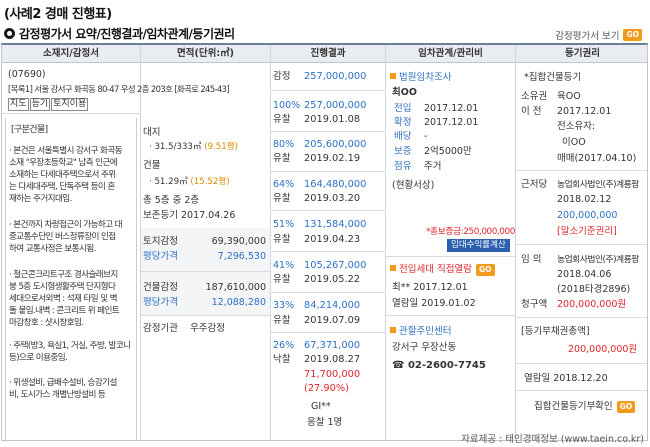 This screenshot has width=650, height=447. I want to click on round-5-date: 2019.05.22, so click(332, 279).